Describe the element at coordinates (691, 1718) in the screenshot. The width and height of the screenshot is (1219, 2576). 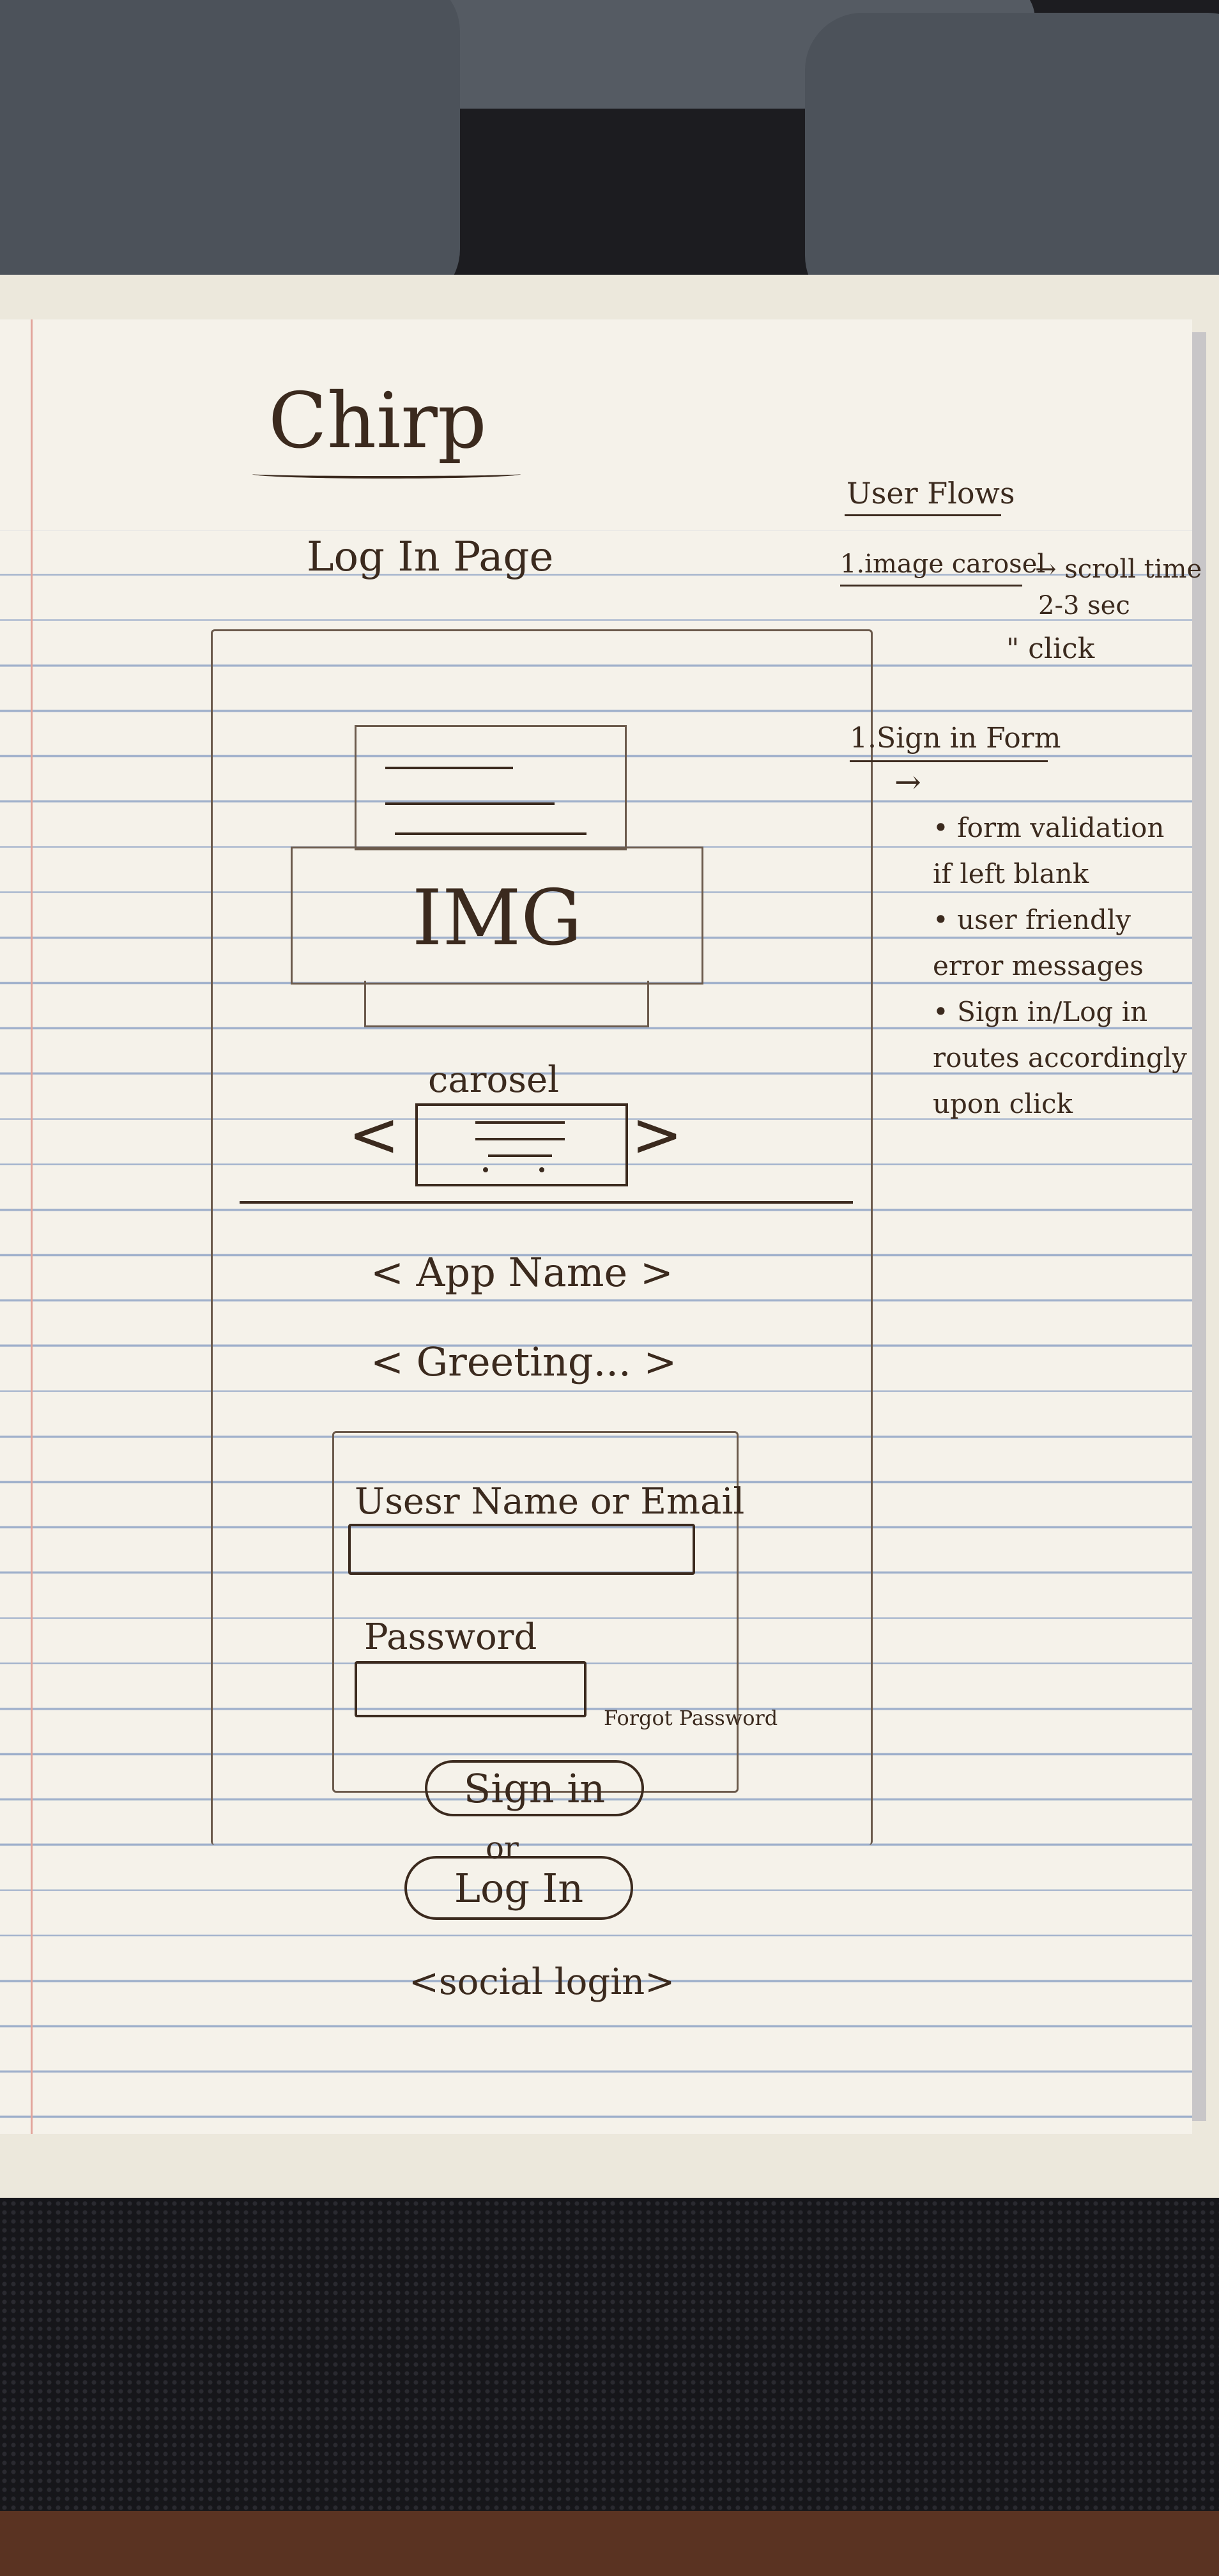
I see `forgot-password-link: Forgot Password` at that location.